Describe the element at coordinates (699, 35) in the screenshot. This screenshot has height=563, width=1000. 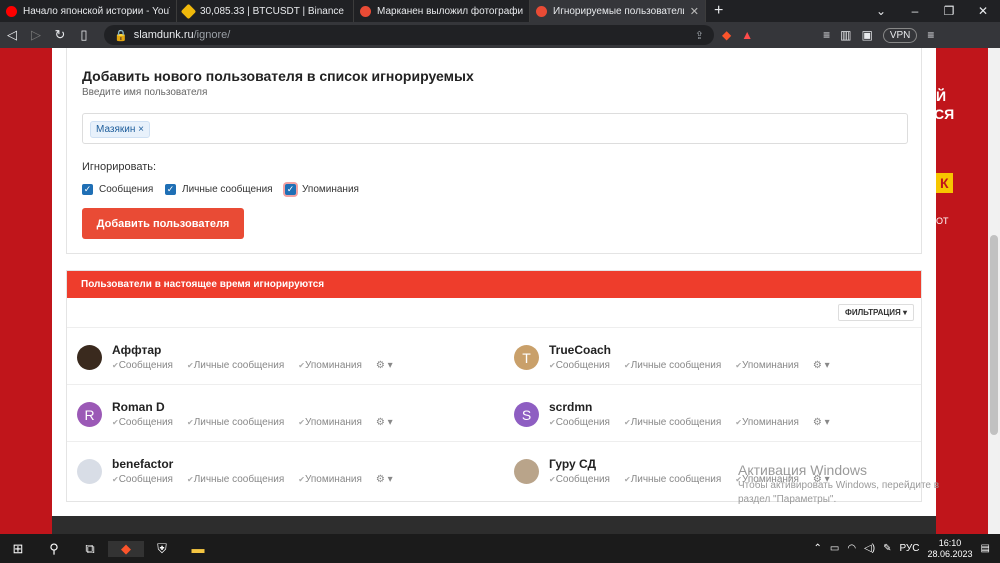
I see `share-icon: ⇪` at that location.